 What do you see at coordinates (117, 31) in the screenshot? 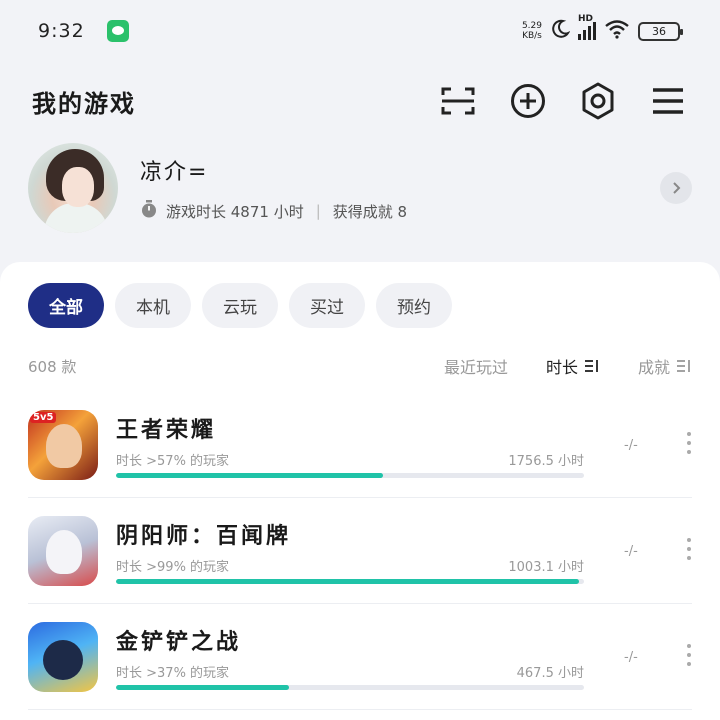
I see `chat-app-icon` at bounding box center [117, 31].